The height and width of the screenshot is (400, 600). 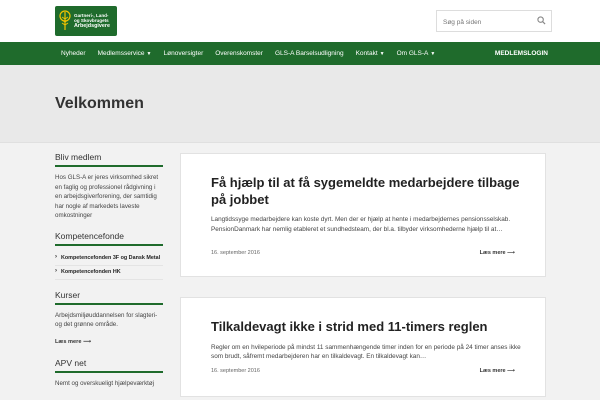 I want to click on member-login-link: MEDLEMSLOGIN, so click(x=521, y=53).